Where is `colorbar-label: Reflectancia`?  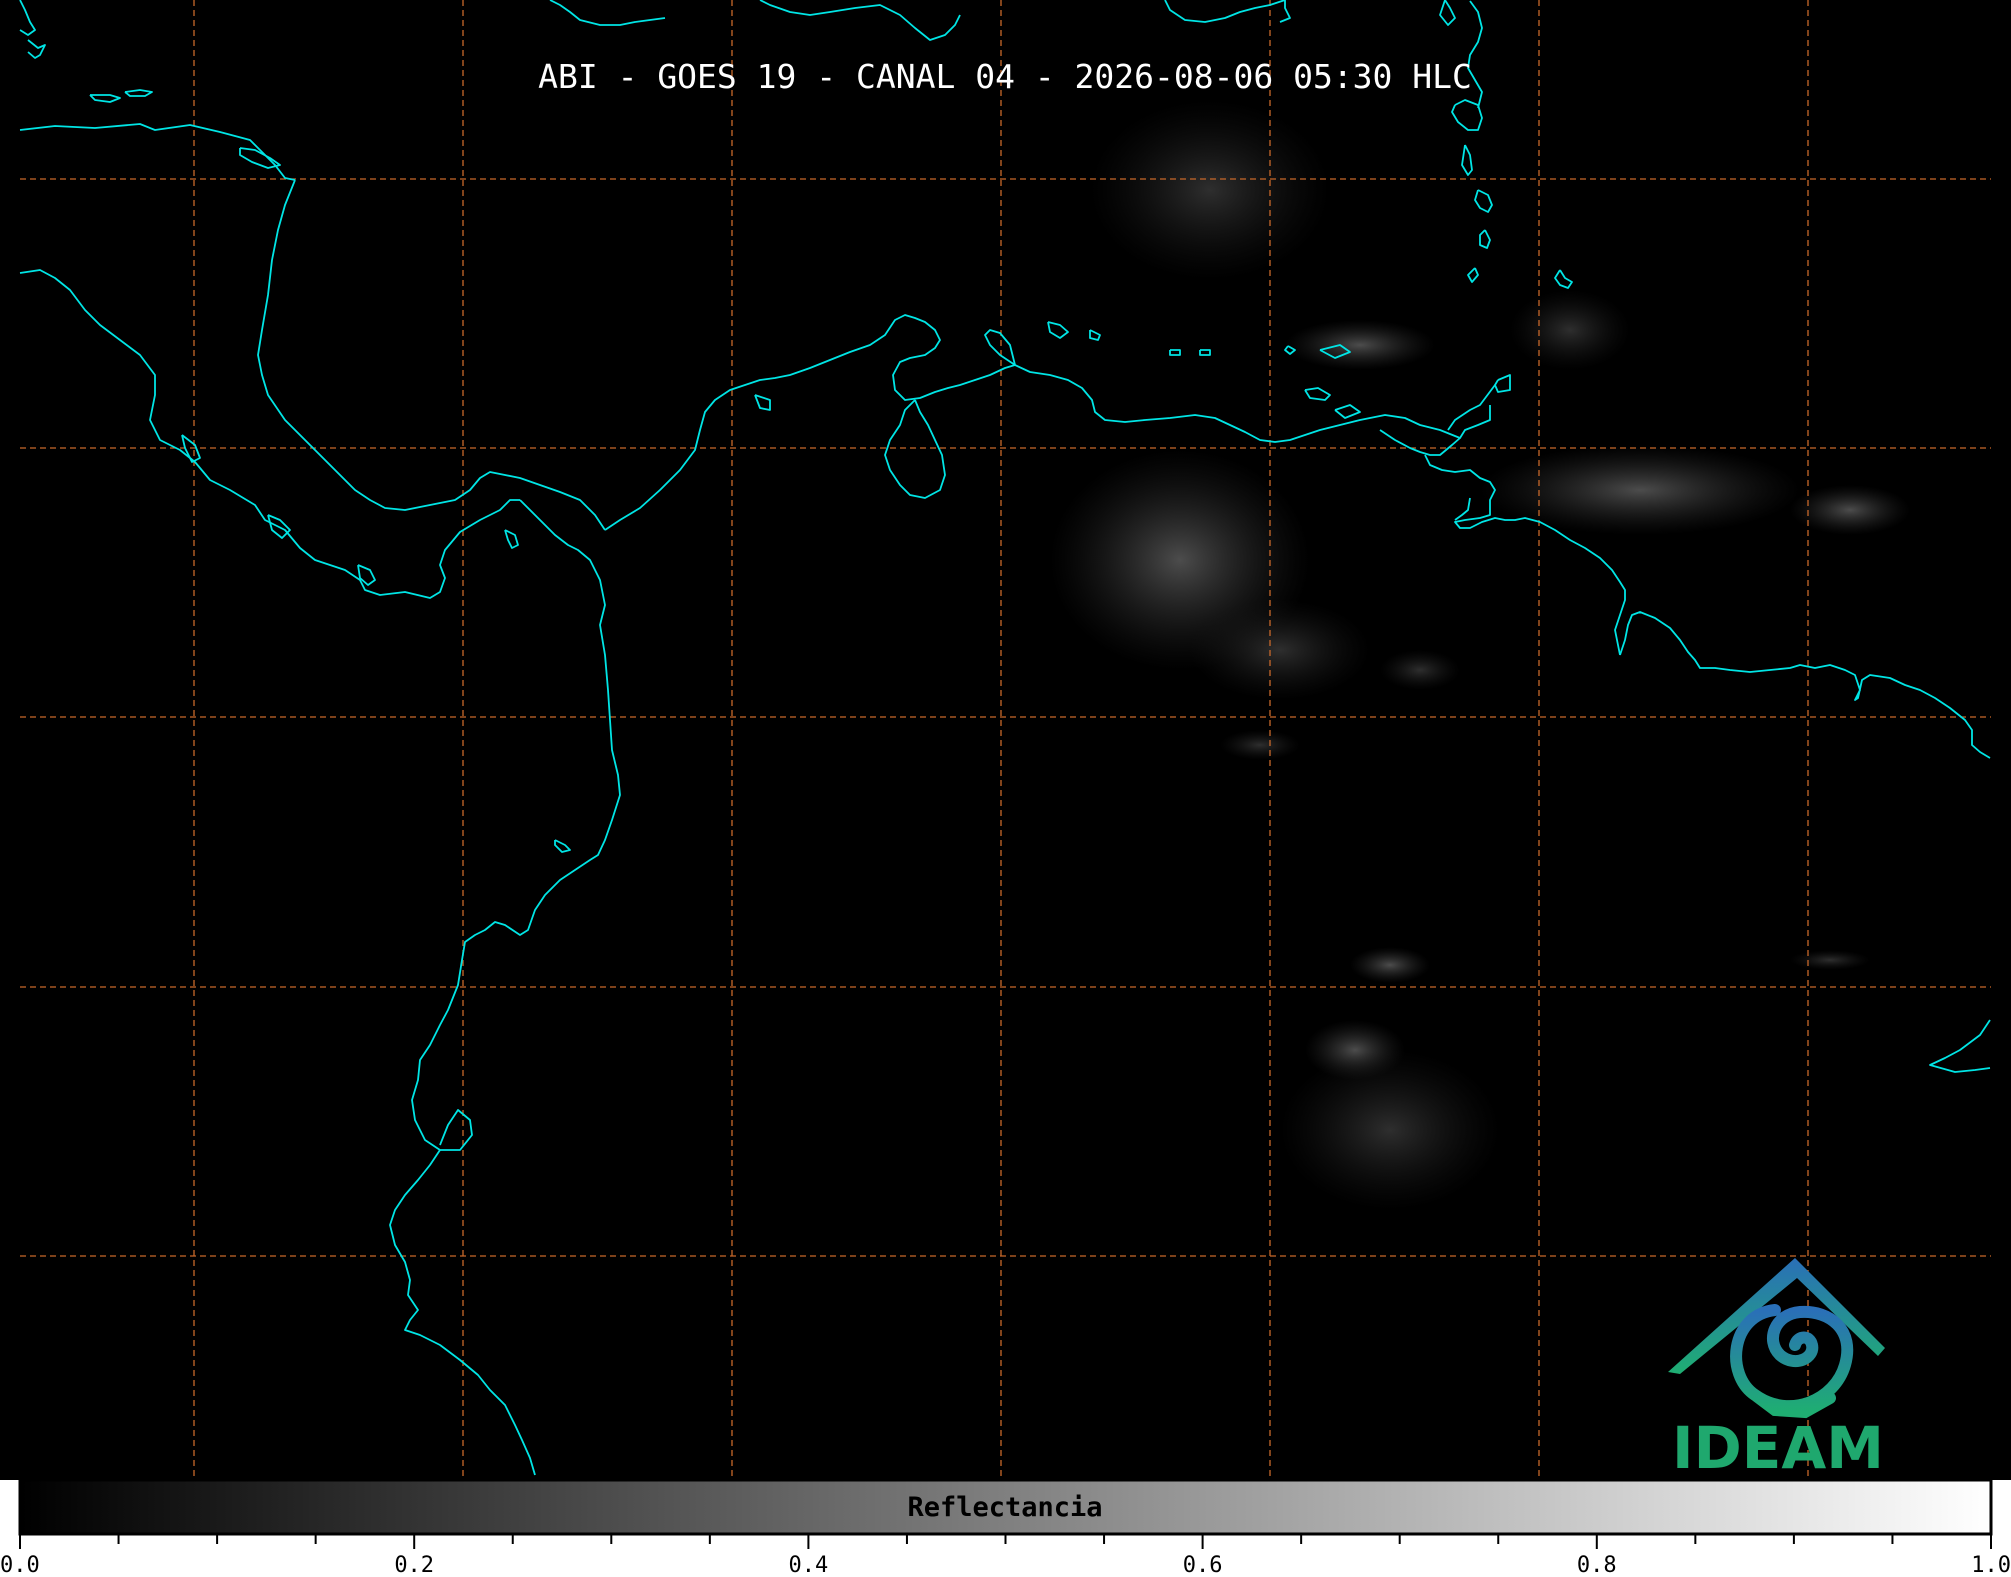
colorbar-label: Reflectancia is located at coordinates (1004, 1507).